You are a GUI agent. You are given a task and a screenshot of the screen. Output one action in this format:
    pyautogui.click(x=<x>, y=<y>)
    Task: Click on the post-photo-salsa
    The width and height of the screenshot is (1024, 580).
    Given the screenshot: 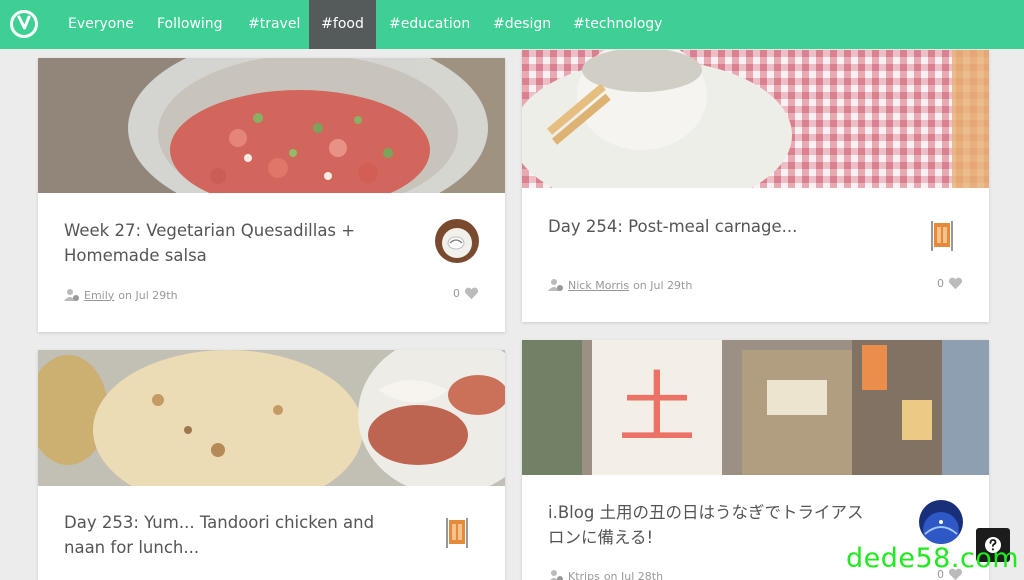 What is the action you would take?
    pyautogui.click(x=271, y=125)
    